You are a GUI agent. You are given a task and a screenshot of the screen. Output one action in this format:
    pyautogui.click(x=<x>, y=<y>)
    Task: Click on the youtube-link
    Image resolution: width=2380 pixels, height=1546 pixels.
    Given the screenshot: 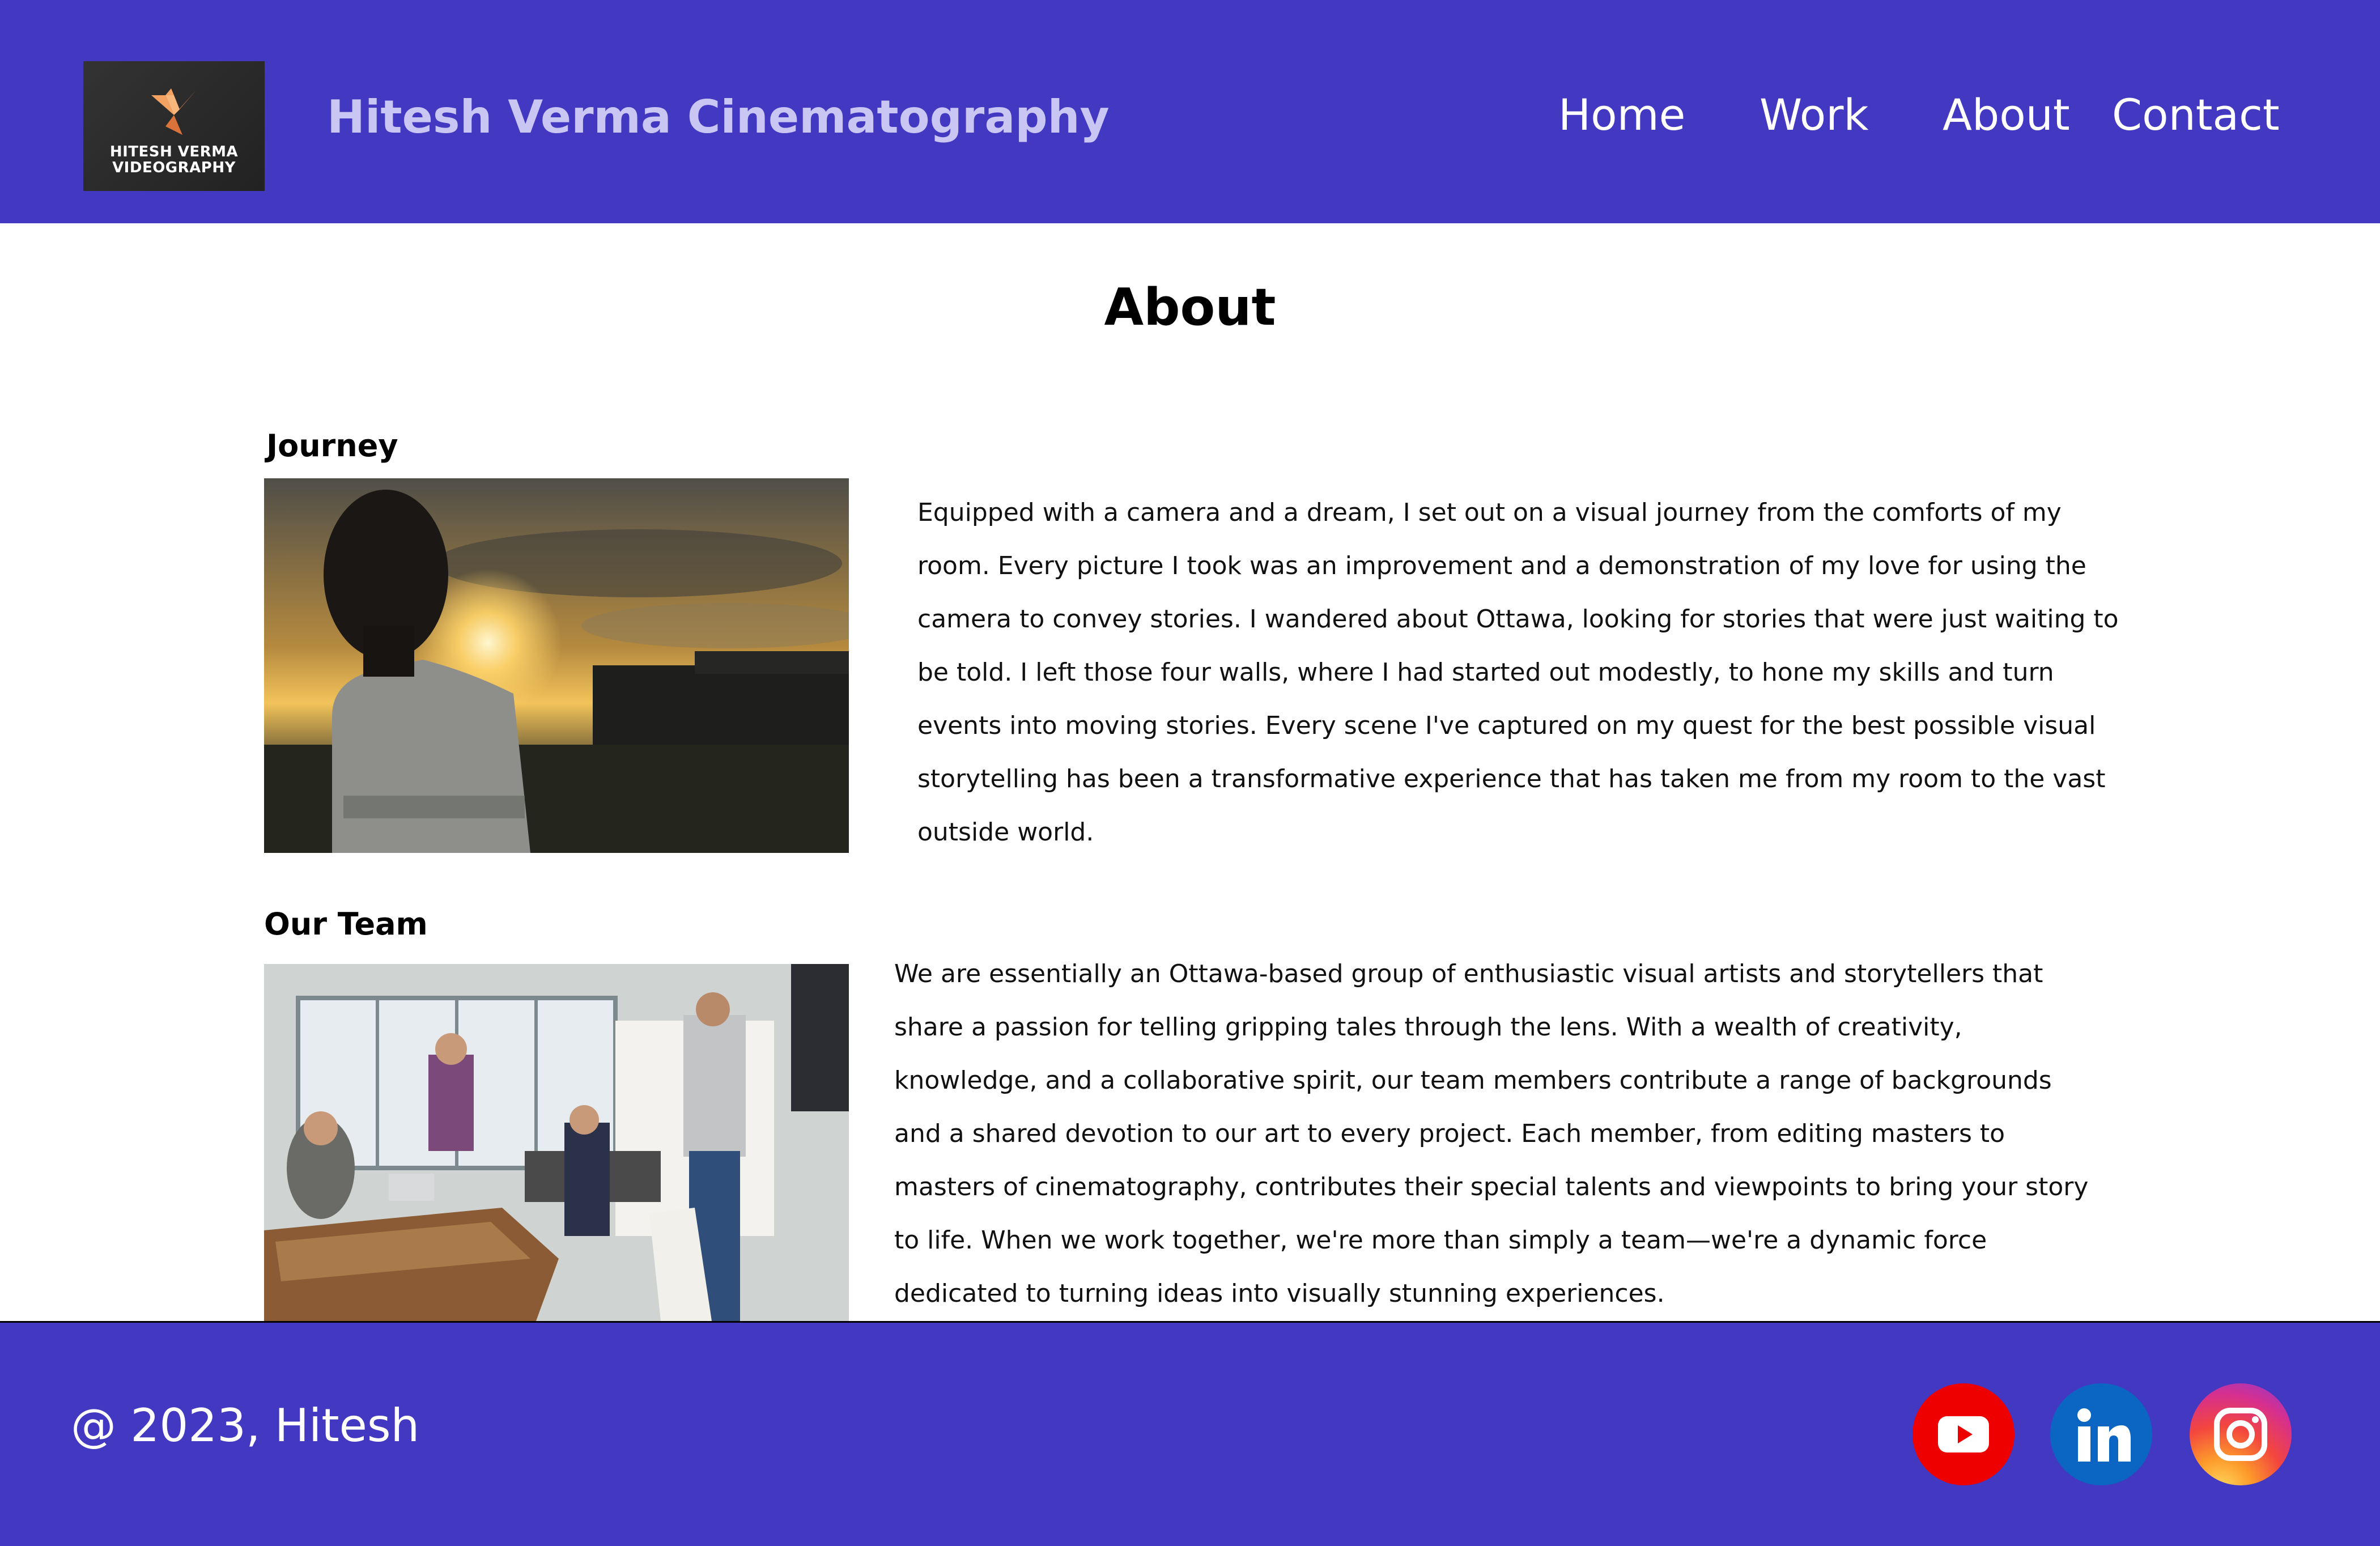 What is the action you would take?
    pyautogui.click(x=1963, y=1434)
    